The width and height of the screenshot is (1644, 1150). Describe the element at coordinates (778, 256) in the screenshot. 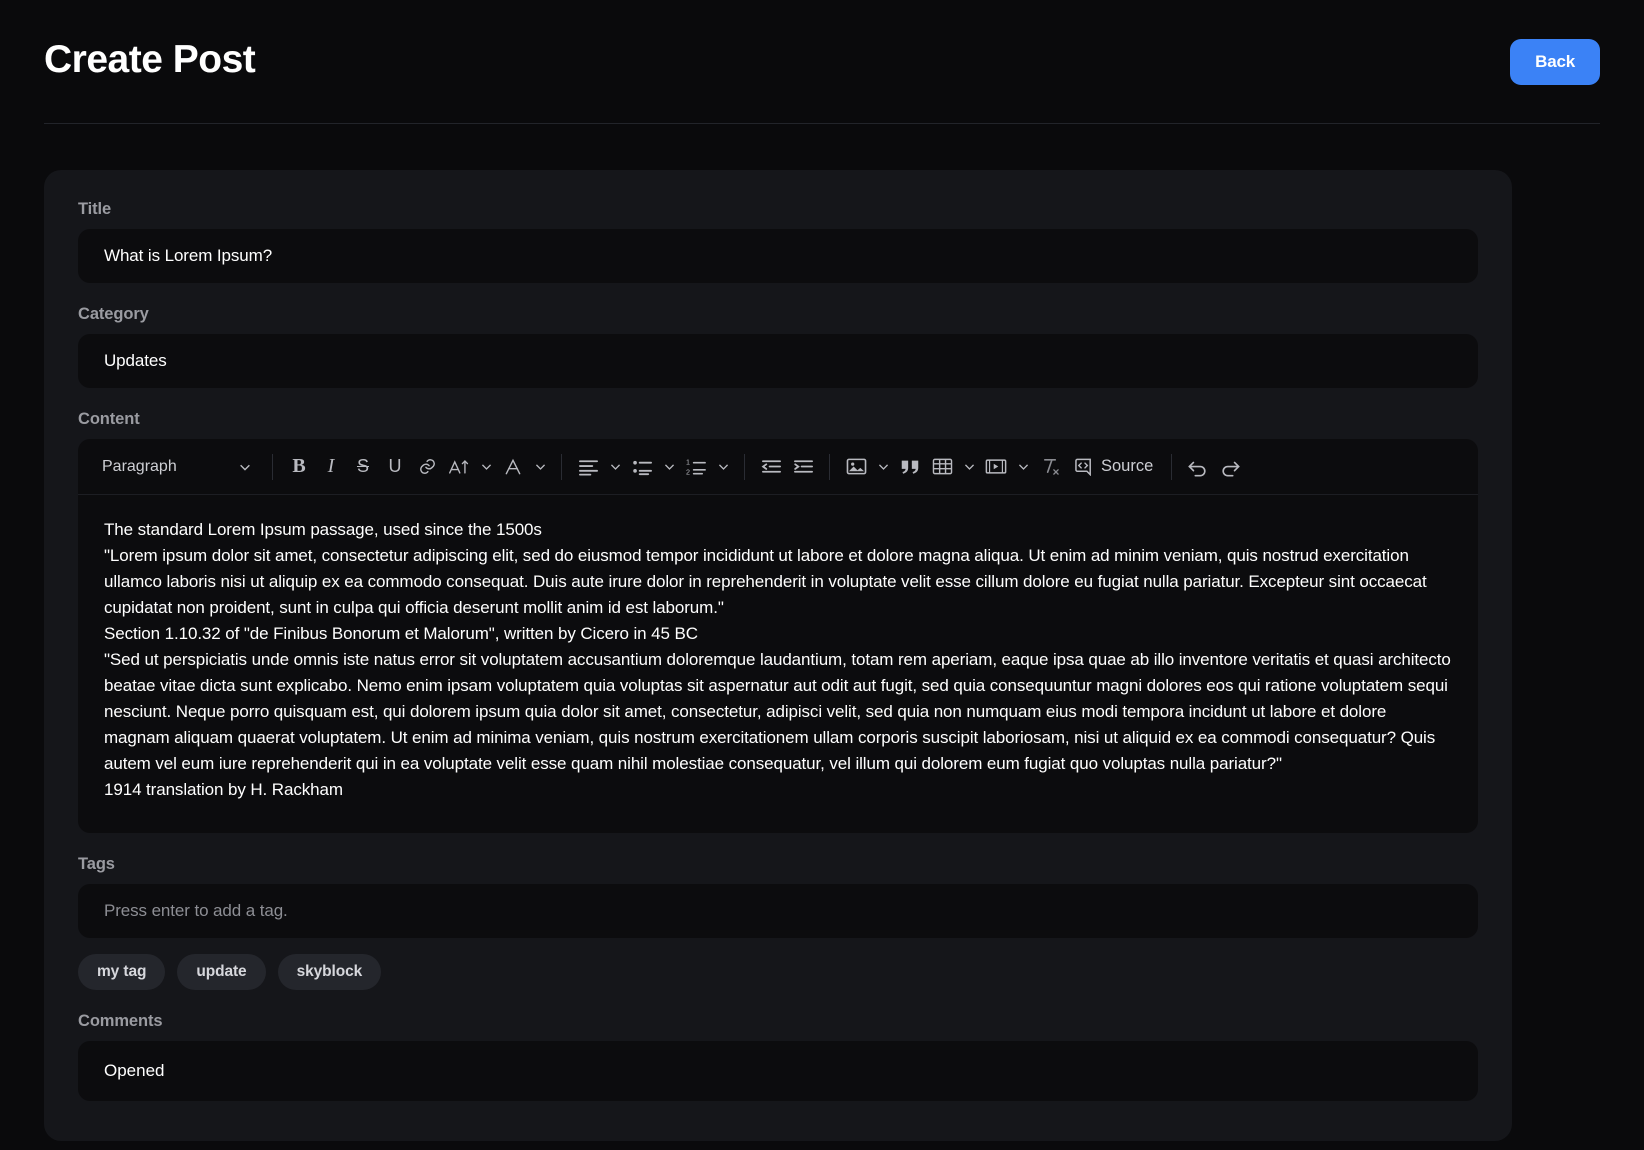

I see `title-input: What is Lorem Ipsum?` at that location.